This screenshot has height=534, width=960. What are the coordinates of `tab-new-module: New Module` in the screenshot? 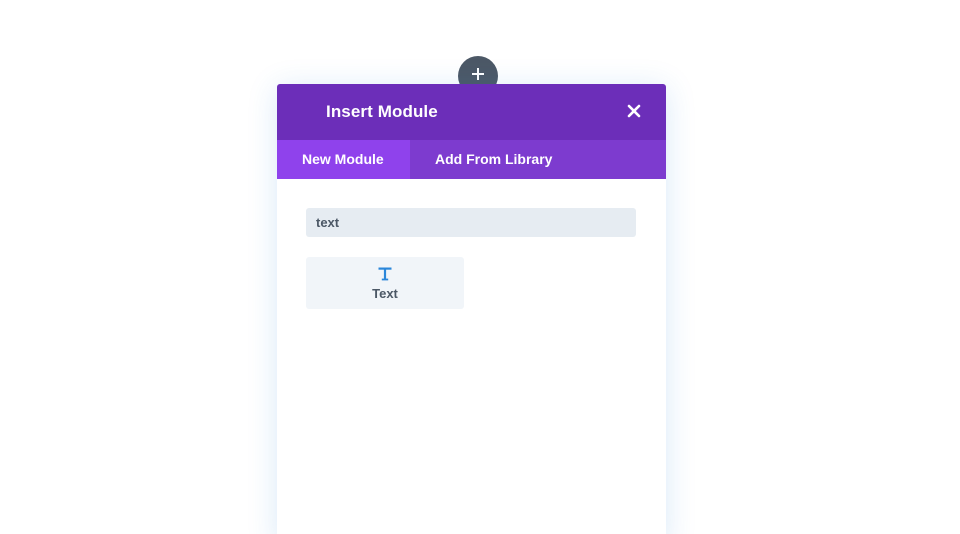 It's located at (343, 159).